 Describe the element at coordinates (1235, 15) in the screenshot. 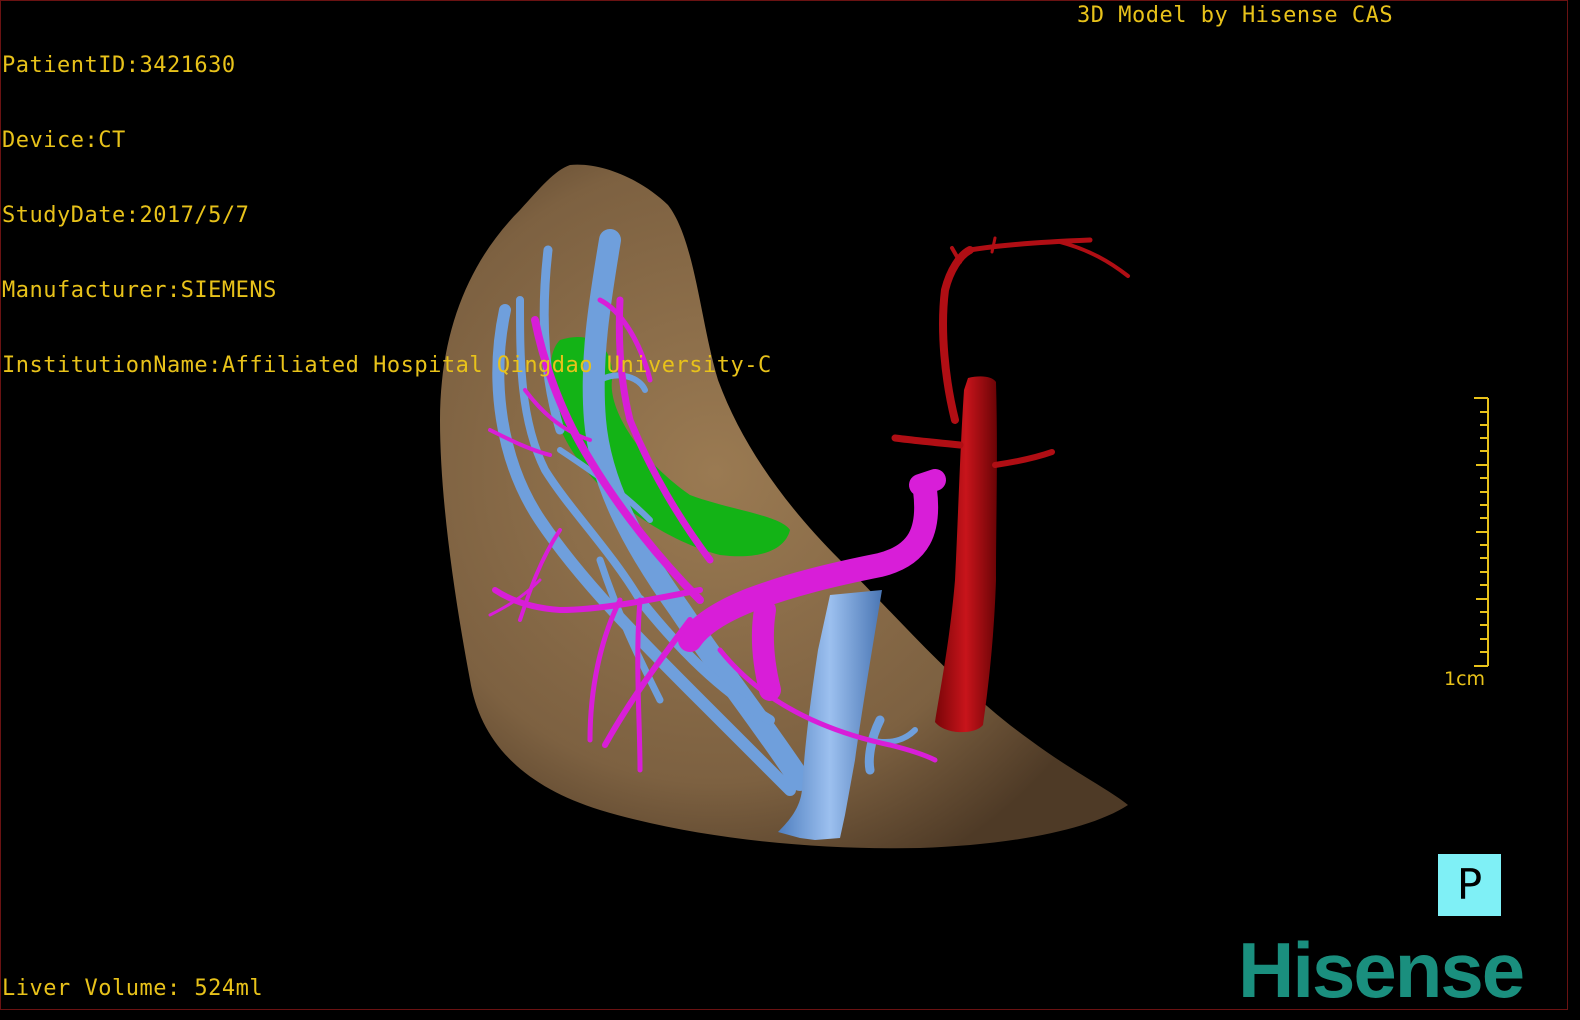

I see `model-credit: 3D Model by Hisense CAS` at that location.